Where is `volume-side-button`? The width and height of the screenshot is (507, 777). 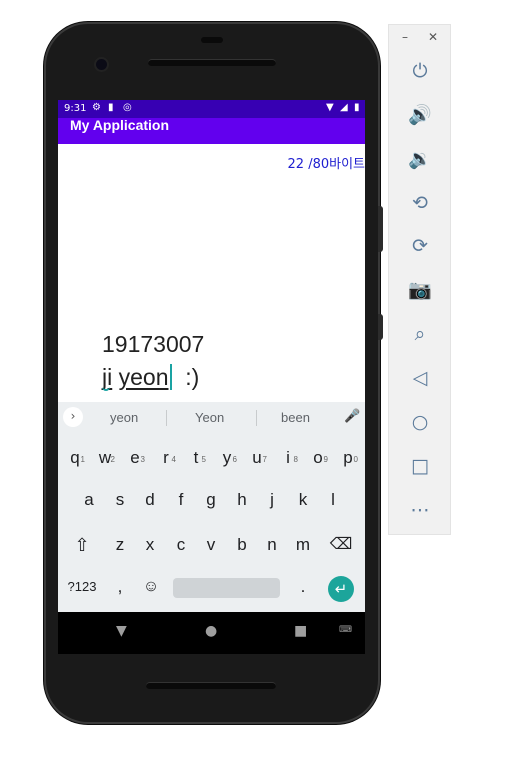 volume-side-button is located at coordinates (380, 229).